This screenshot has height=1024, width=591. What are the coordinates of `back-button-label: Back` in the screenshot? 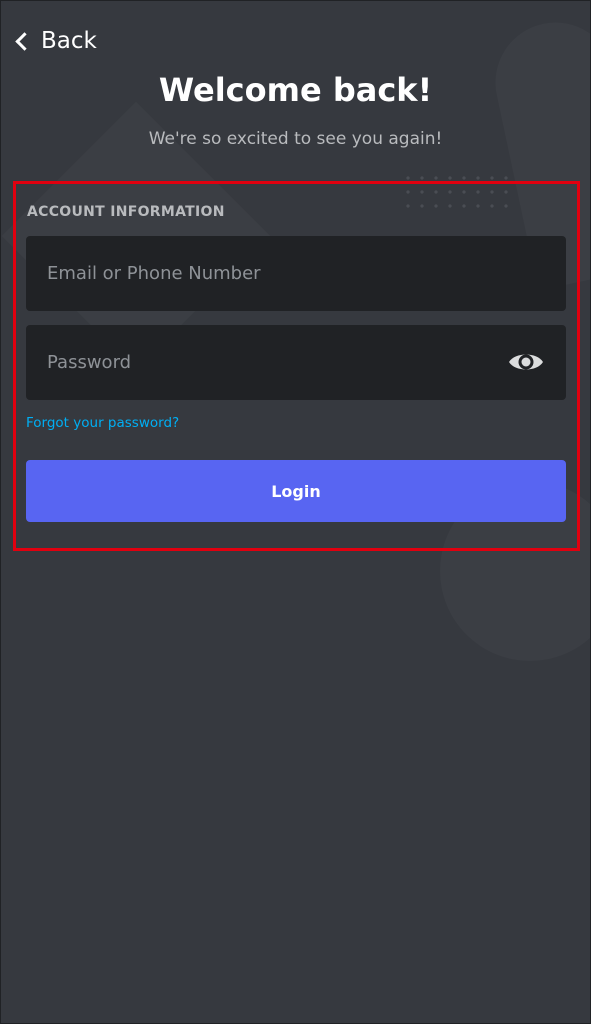 It's located at (69, 41).